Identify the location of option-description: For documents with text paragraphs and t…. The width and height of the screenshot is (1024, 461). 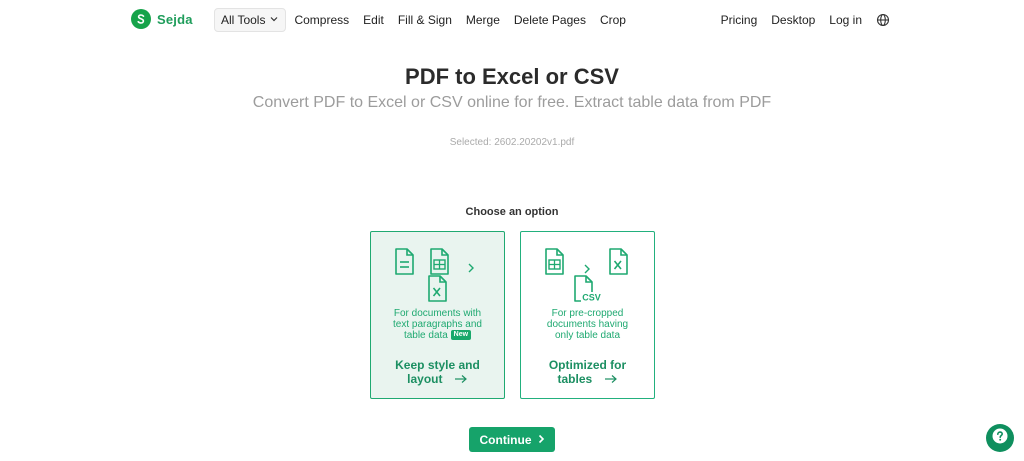
(437, 324).